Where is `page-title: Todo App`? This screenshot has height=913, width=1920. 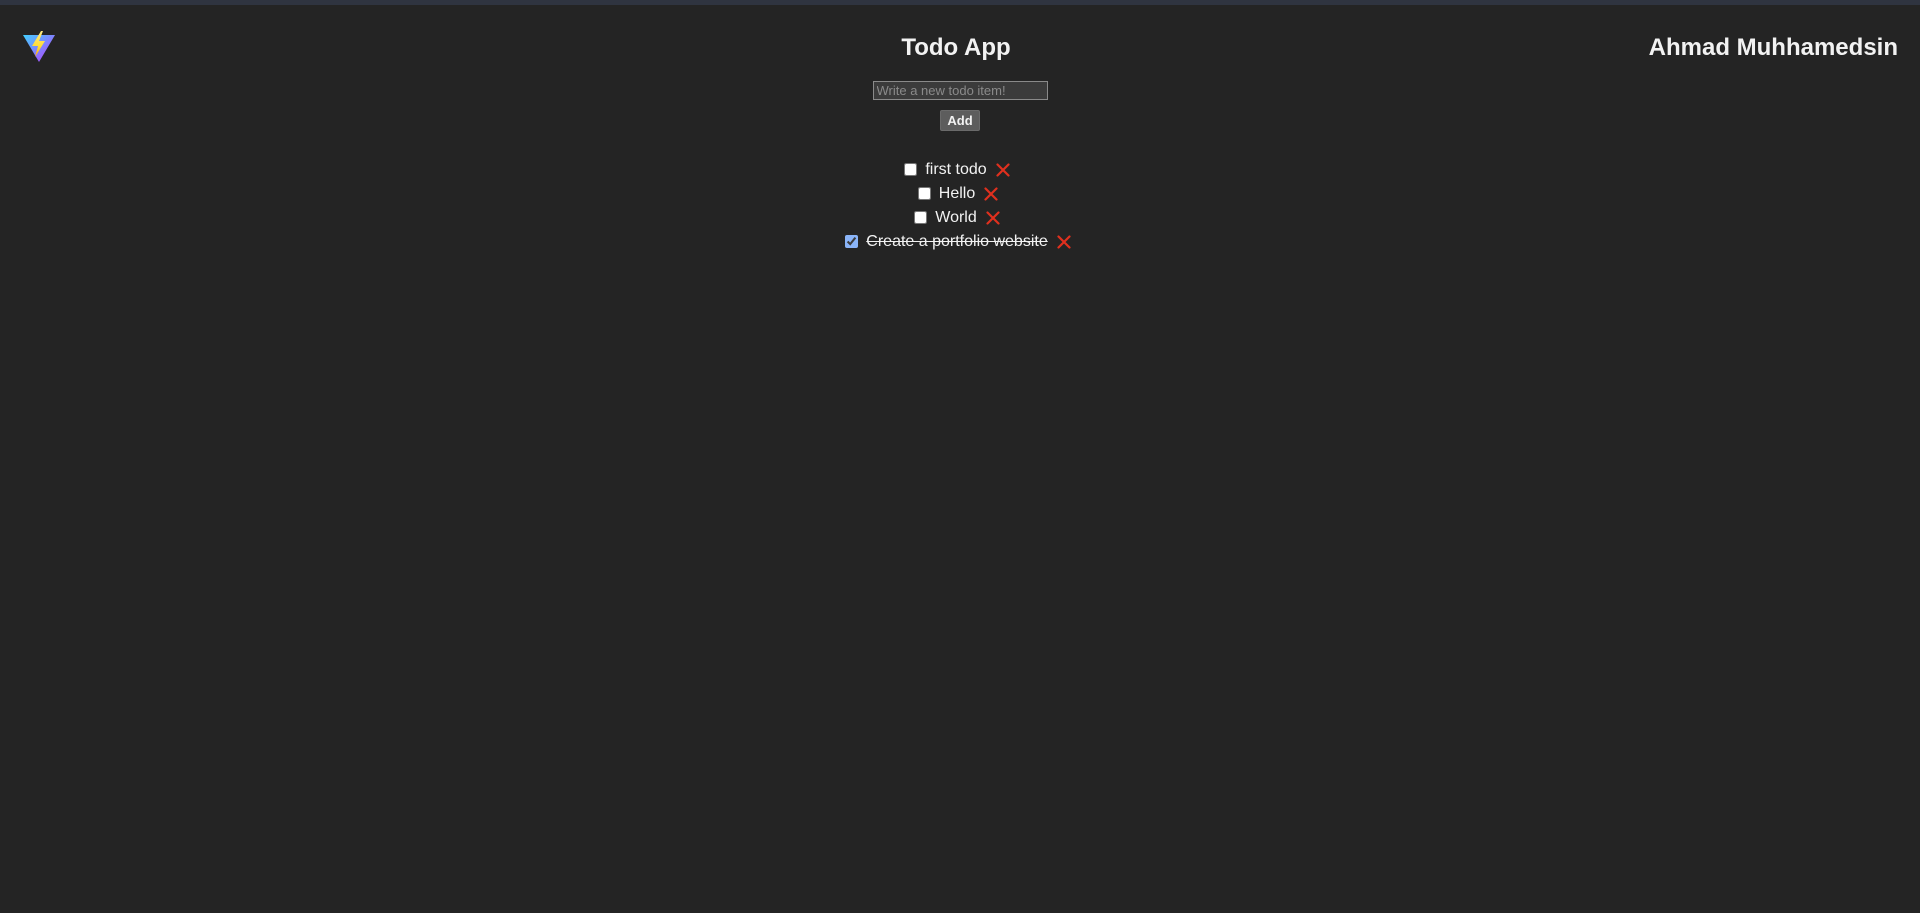 page-title: Todo App is located at coordinates (960, 48).